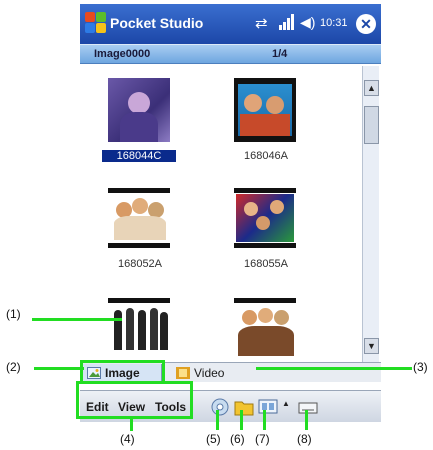 This screenshot has height=450, width=433. Describe the element at coordinates (220, 407) in the screenshot. I see `toolbar-disc-icon` at that location.